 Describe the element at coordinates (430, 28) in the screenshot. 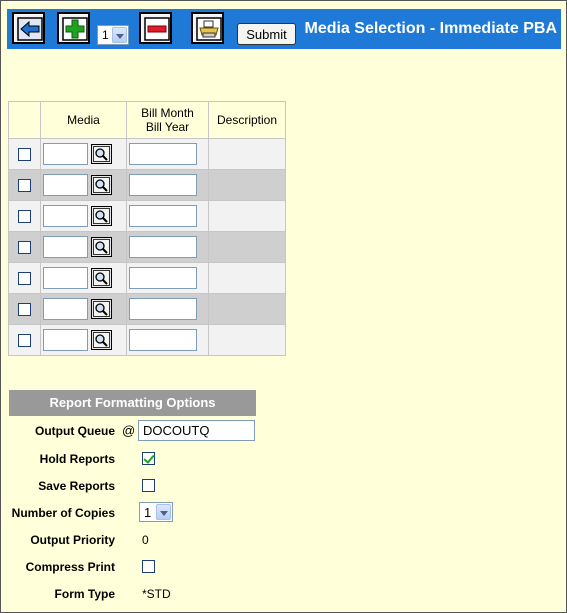

I see `page-title: Media Selection - Immediate PBA` at that location.